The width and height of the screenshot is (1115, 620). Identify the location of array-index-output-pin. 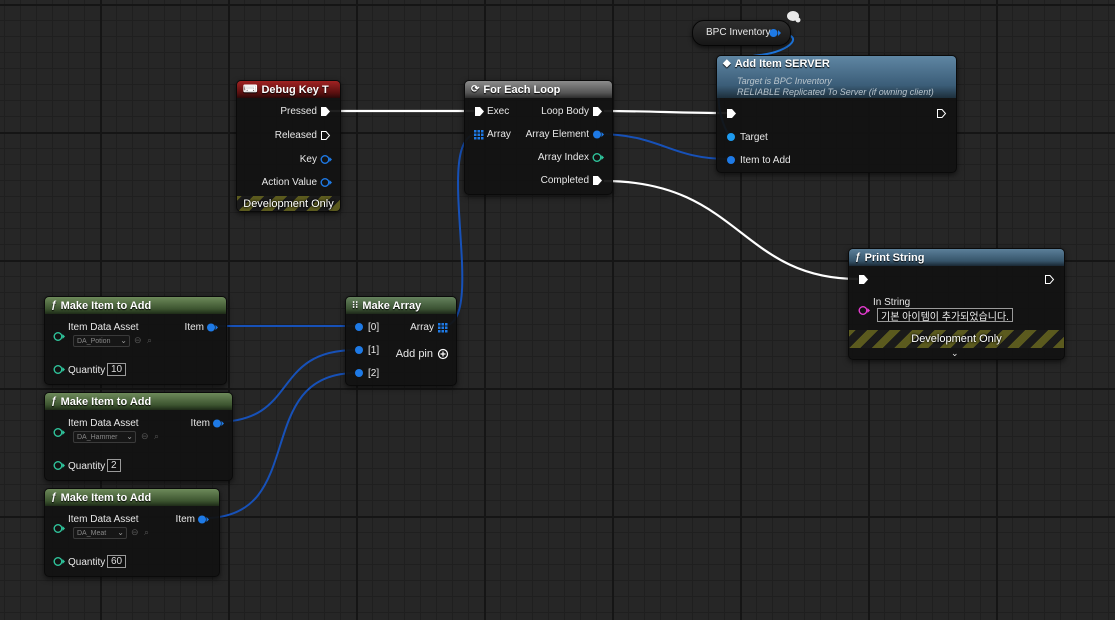
(598, 157).